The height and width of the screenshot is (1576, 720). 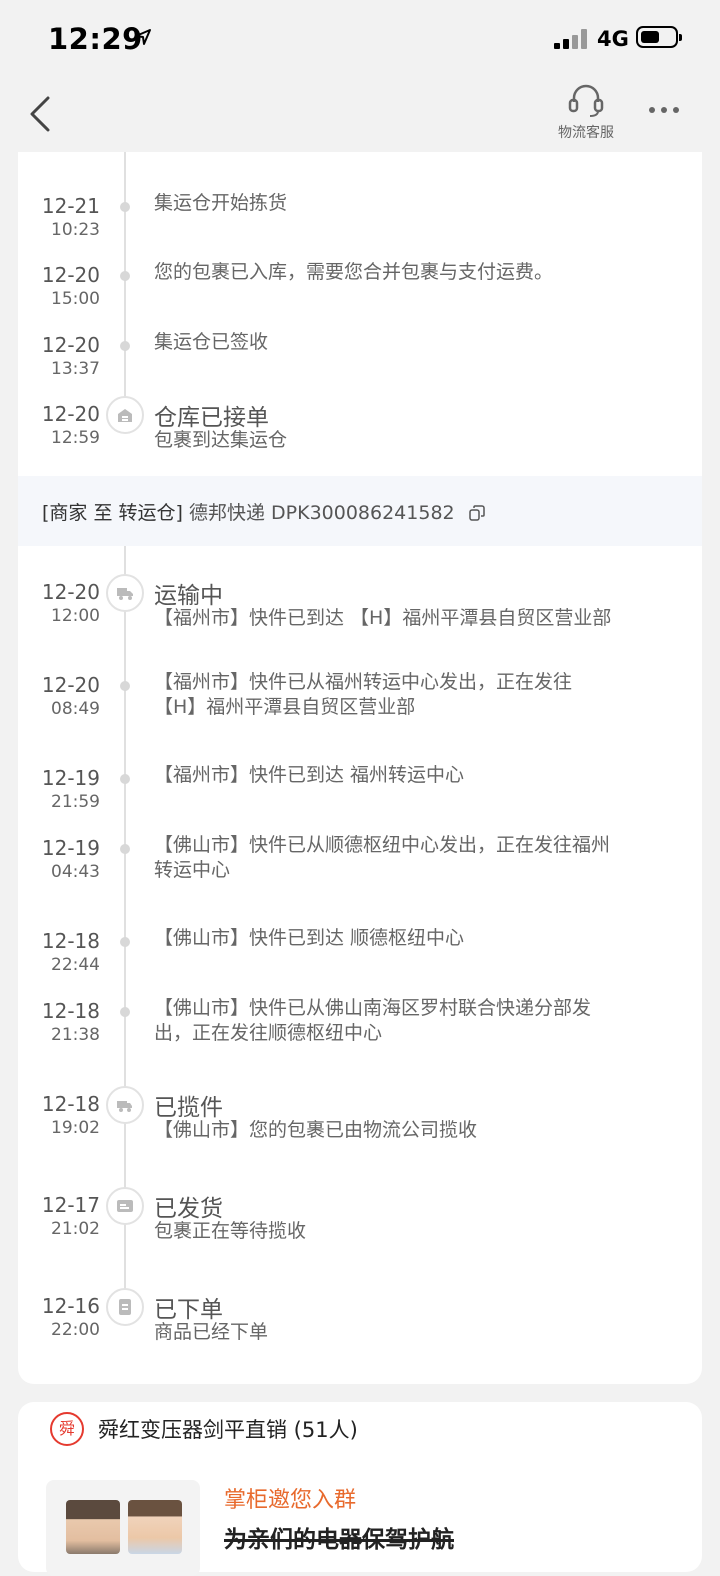 What do you see at coordinates (75, 802) in the screenshot?
I see `event-time: 21:59` at bounding box center [75, 802].